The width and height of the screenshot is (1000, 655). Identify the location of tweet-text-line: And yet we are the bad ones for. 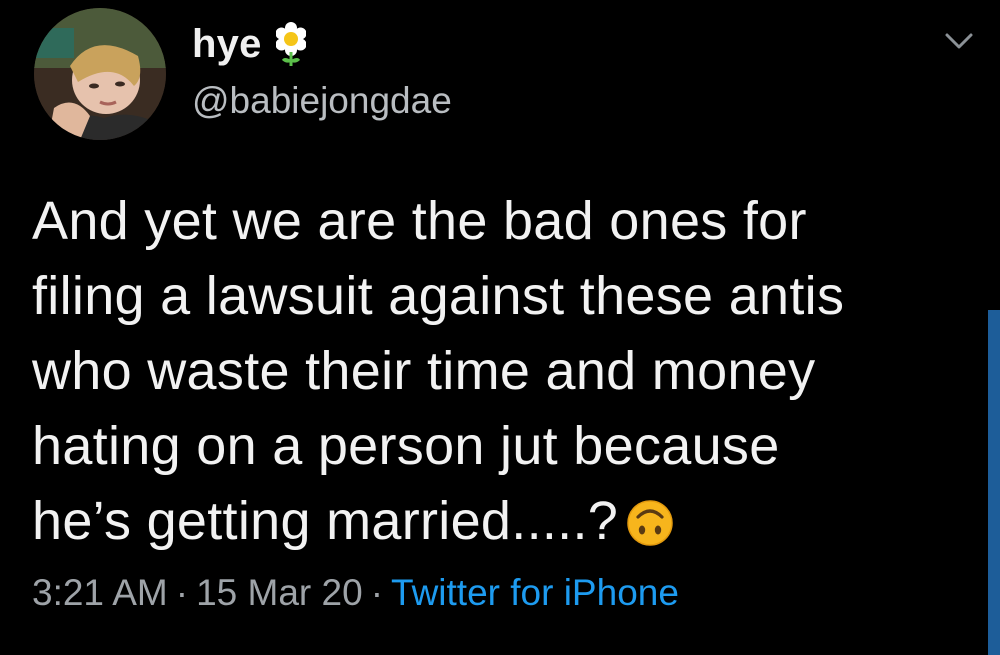
(419, 221).